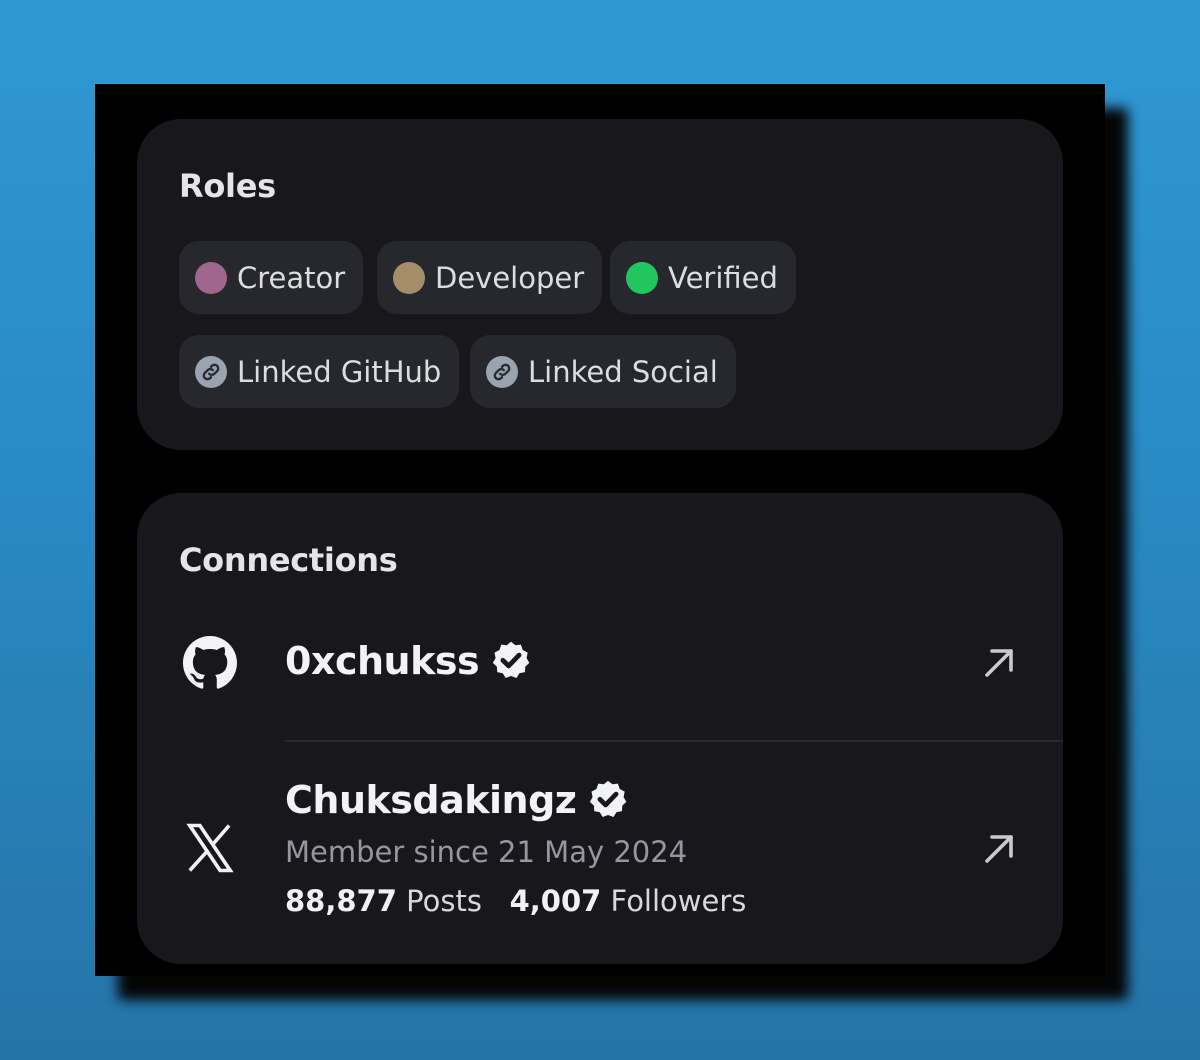  I want to click on roles-title: Roles, so click(227, 186).